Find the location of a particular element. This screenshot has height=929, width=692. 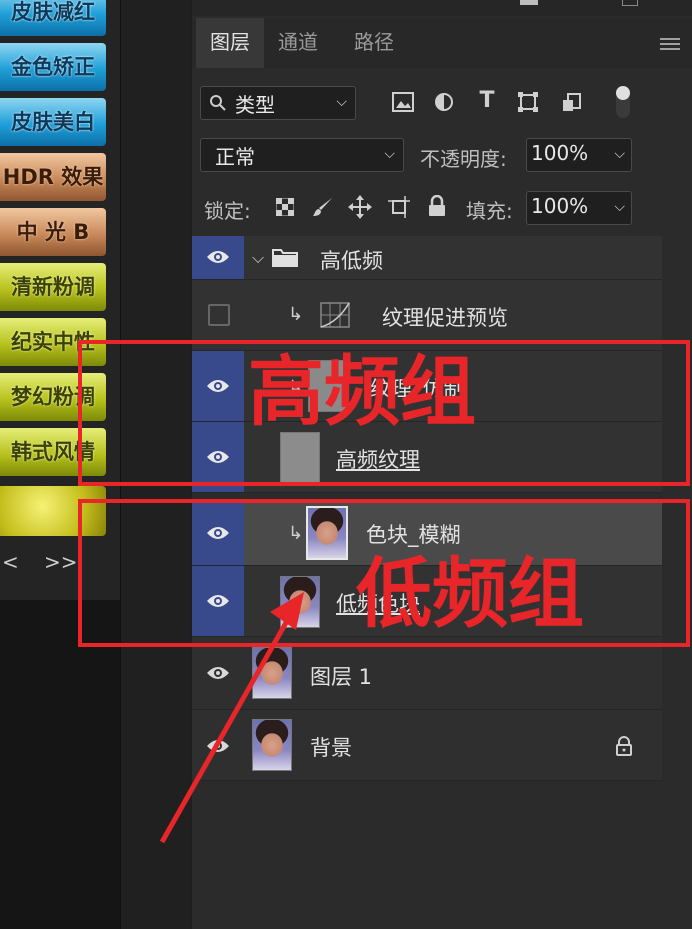

preset-texture-button is located at coordinates (53, 511).